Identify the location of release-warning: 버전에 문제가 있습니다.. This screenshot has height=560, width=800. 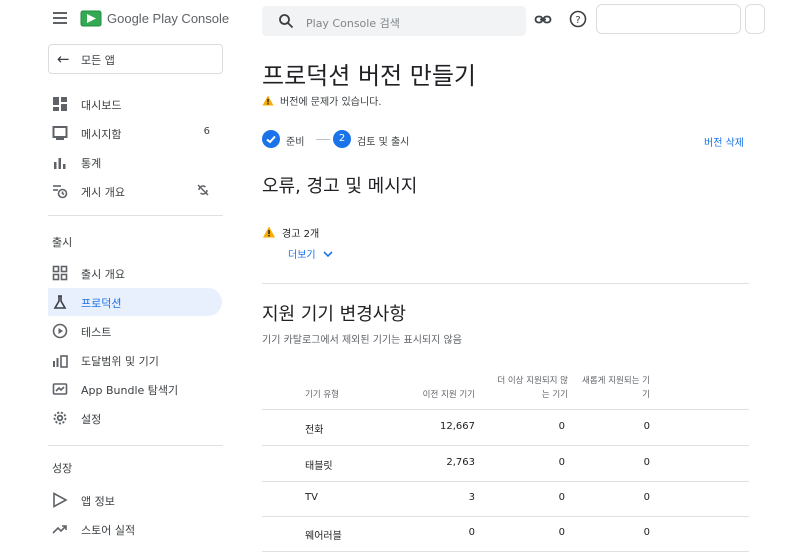
(322, 100).